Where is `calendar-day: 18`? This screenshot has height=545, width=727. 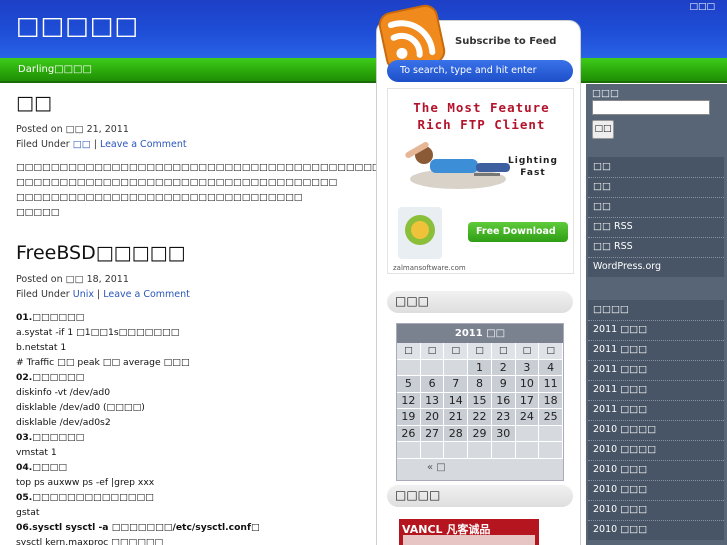 calendar-day: 18 is located at coordinates (551, 400).